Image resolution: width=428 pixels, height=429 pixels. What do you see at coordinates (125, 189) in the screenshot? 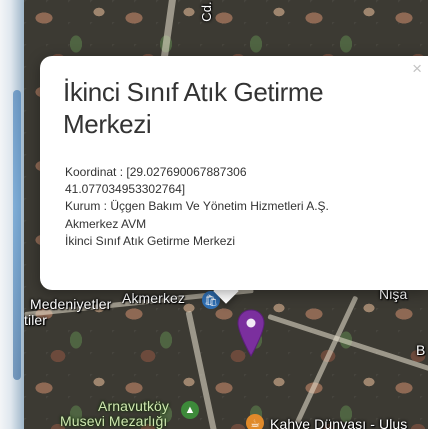
I see `popup-coordinate-line-2: 41.077034953302764]` at bounding box center [125, 189].